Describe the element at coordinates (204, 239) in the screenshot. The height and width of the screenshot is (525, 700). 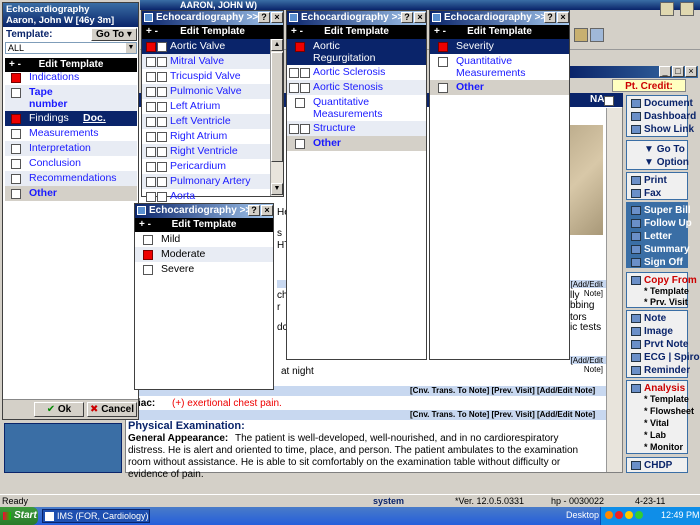
I see `list-item-mild: Mild` at that location.